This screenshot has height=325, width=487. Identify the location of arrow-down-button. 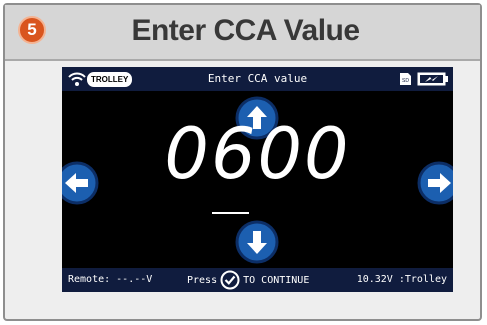
(257, 242).